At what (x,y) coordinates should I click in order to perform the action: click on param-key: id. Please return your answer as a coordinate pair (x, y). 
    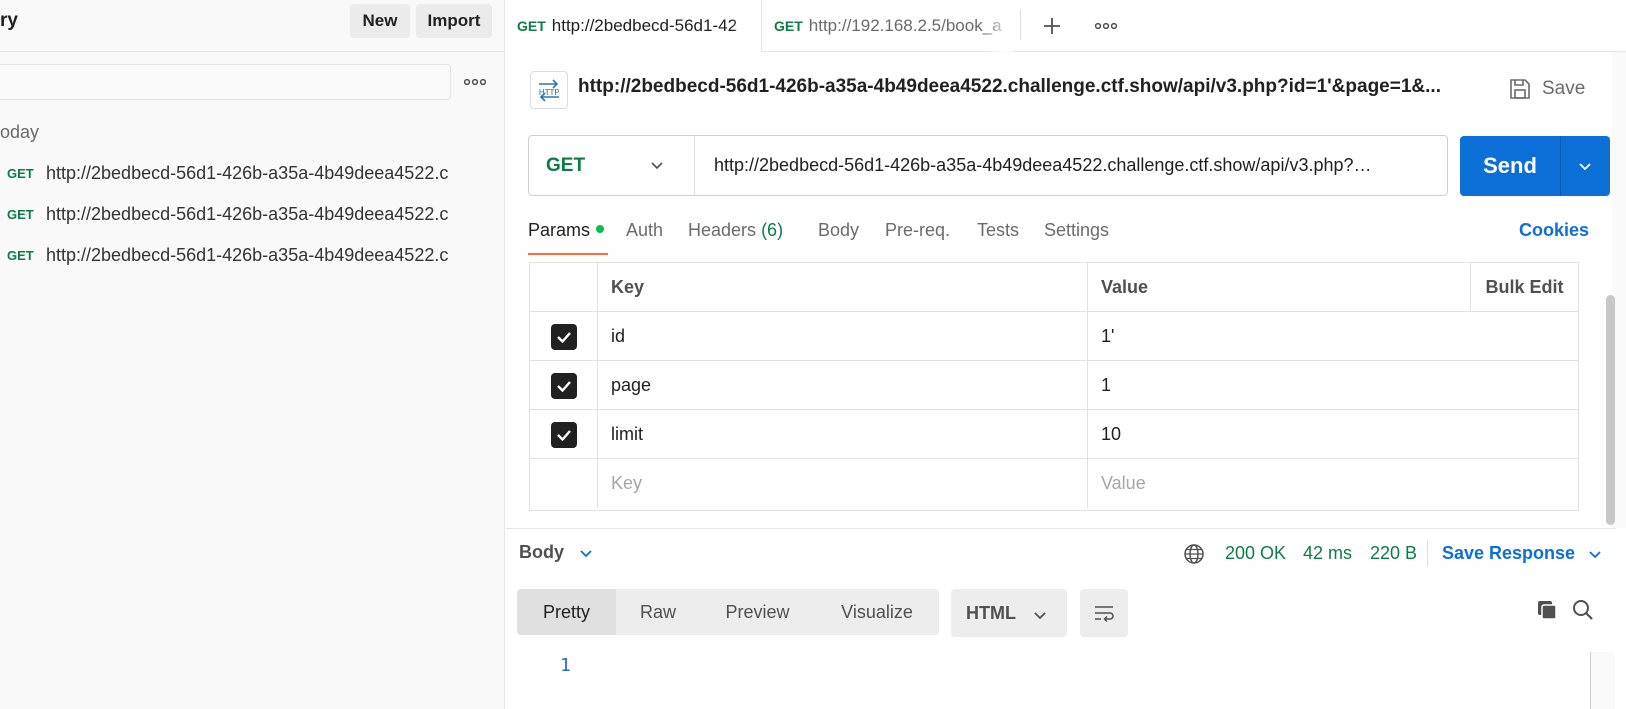
    Looking at the image, I should click on (843, 336).